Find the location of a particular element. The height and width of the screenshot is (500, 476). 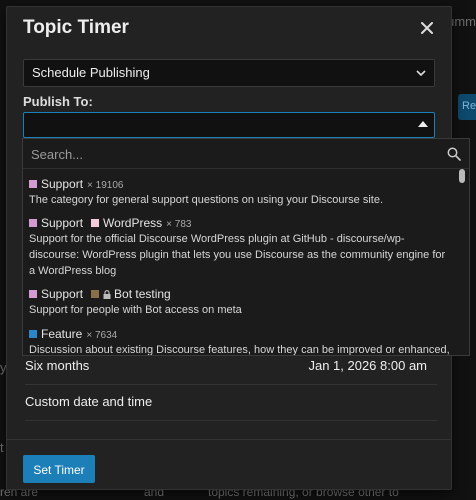

time-option-six-months: Six months Jan 1, 2026 8:00 am is located at coordinates (231, 365).